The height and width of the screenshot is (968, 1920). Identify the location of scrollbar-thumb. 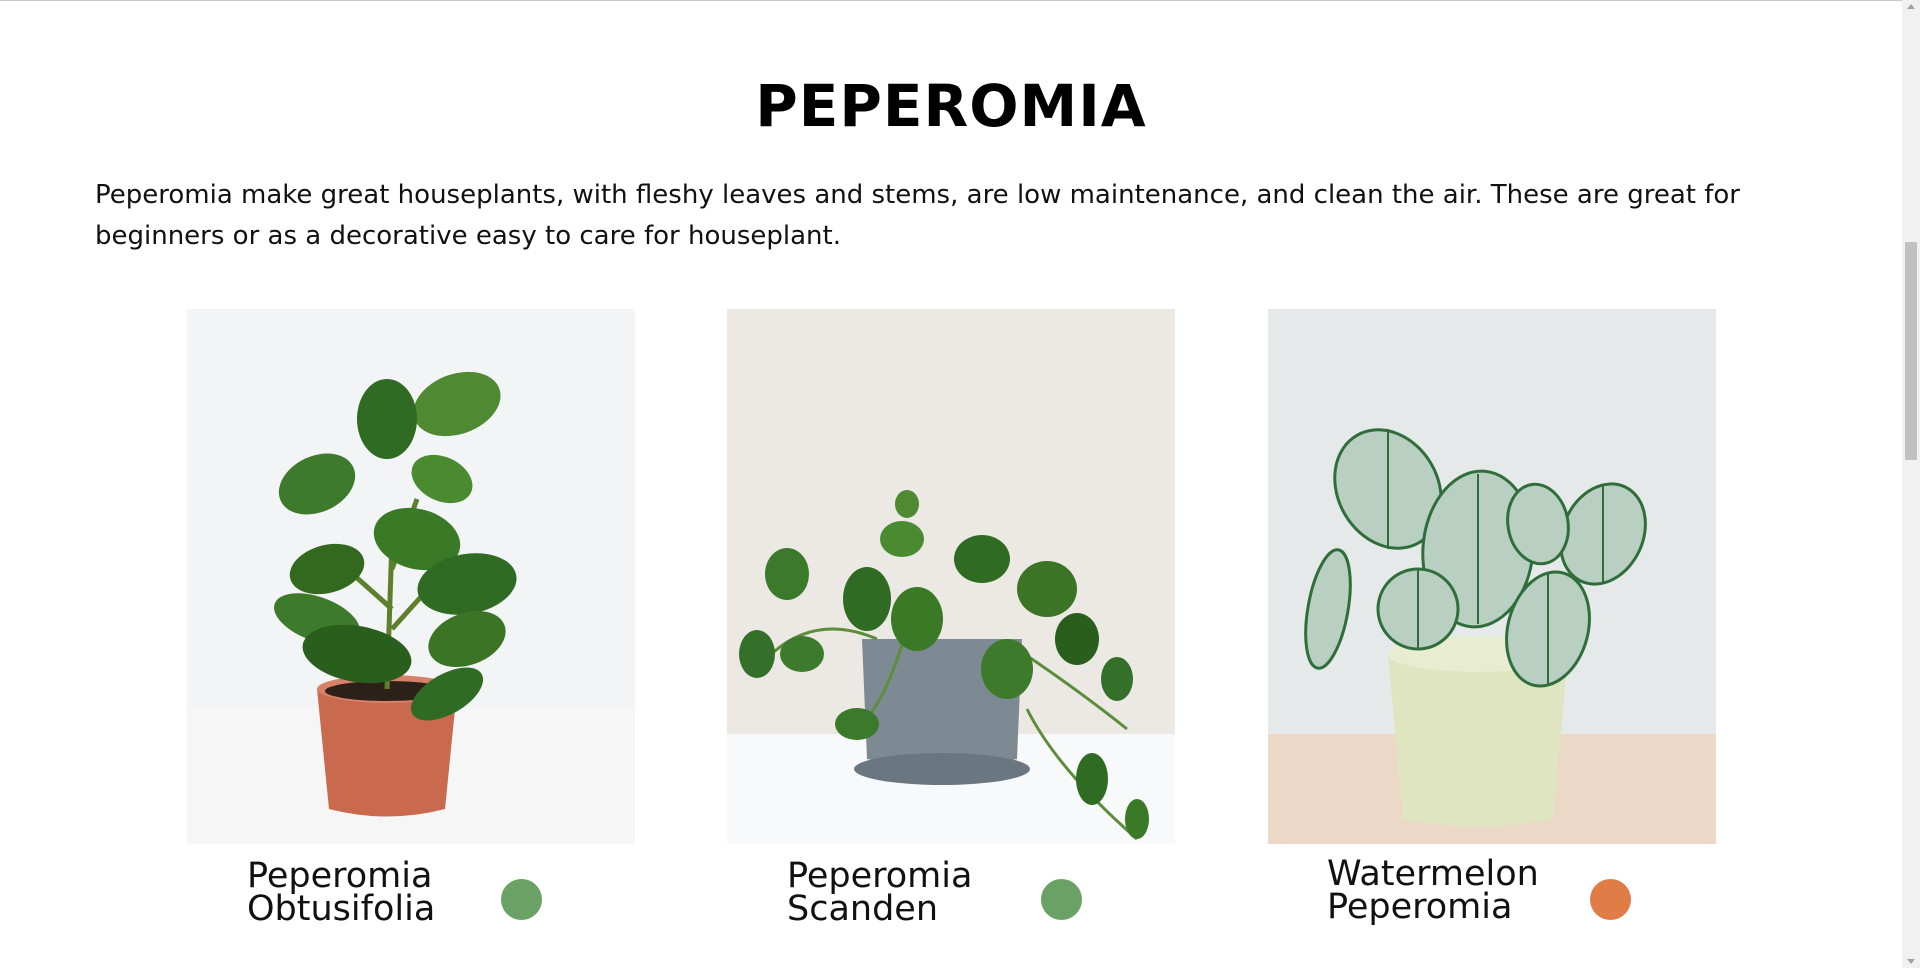
(1911, 351).